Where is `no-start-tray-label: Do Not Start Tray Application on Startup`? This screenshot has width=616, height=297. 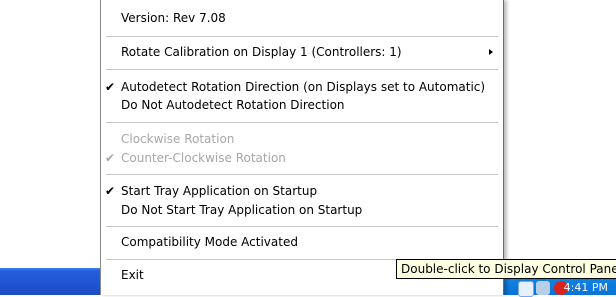
no-start-tray-label: Do Not Start Tray Application on Startup is located at coordinates (242, 210).